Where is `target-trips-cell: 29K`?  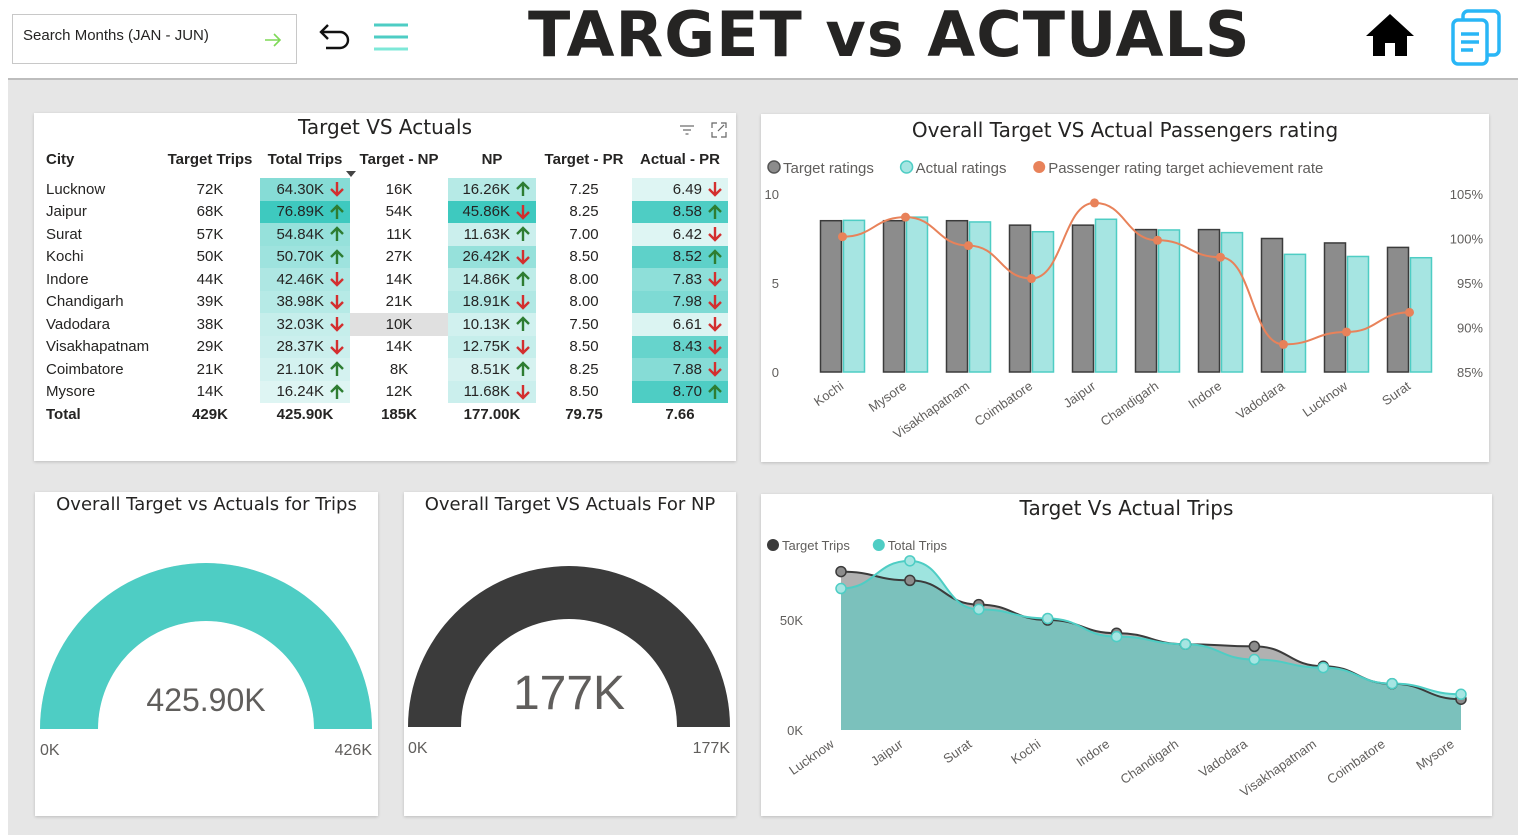
target-trips-cell: 29K is located at coordinates (210, 347).